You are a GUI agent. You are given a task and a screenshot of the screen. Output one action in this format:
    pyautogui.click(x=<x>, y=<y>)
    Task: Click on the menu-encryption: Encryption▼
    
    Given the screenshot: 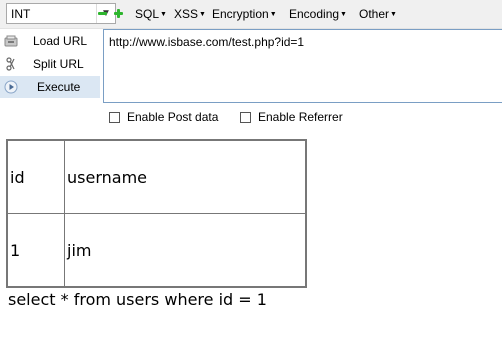 What is the action you would take?
    pyautogui.click(x=244, y=14)
    